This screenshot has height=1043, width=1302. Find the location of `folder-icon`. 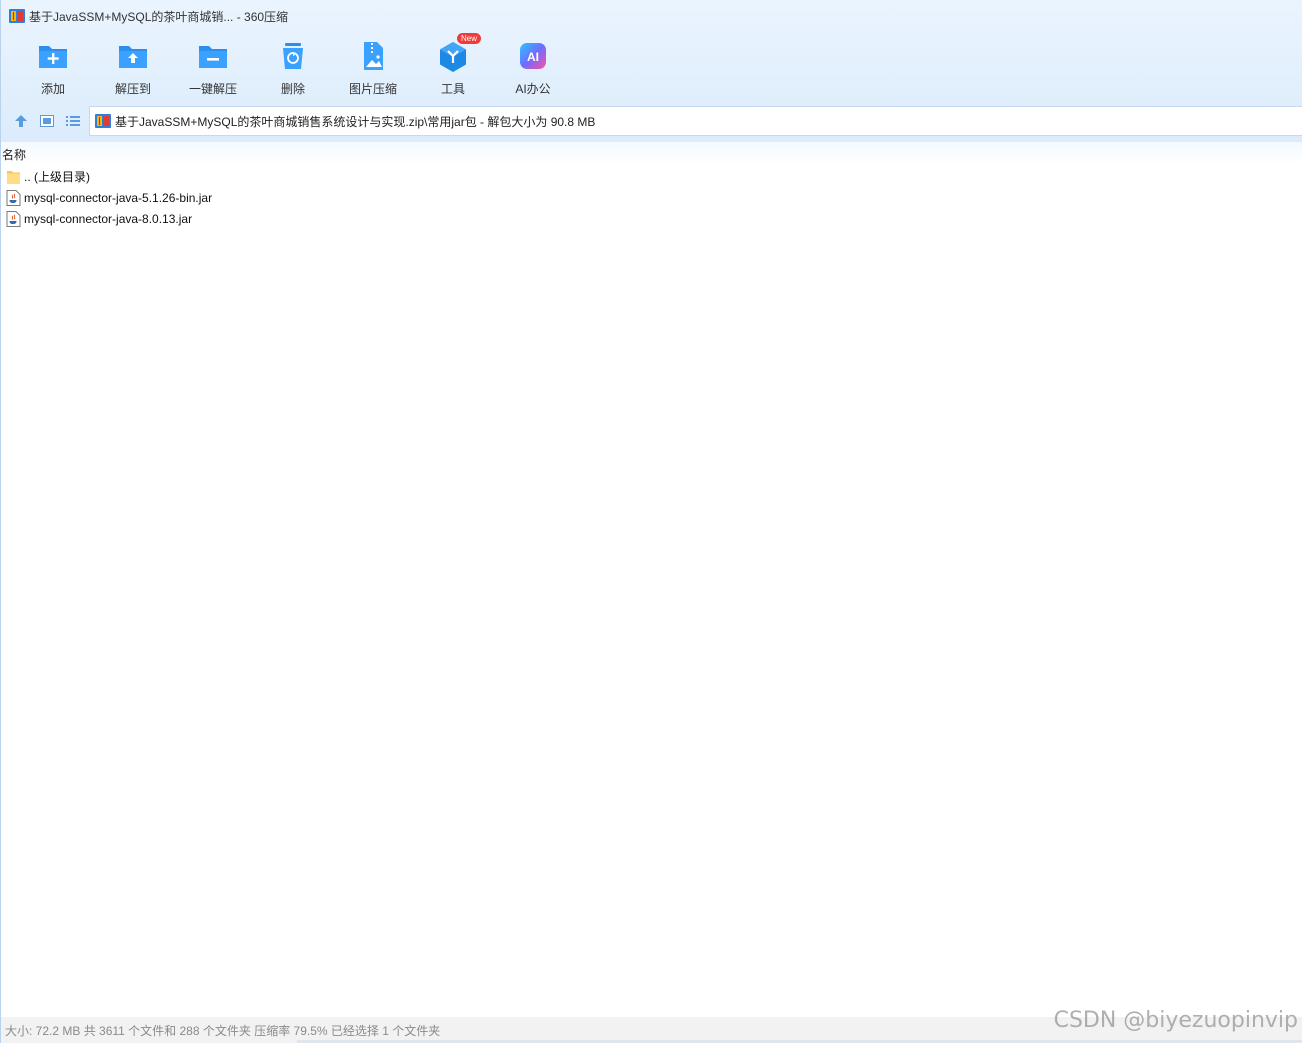

folder-icon is located at coordinates (13, 177).